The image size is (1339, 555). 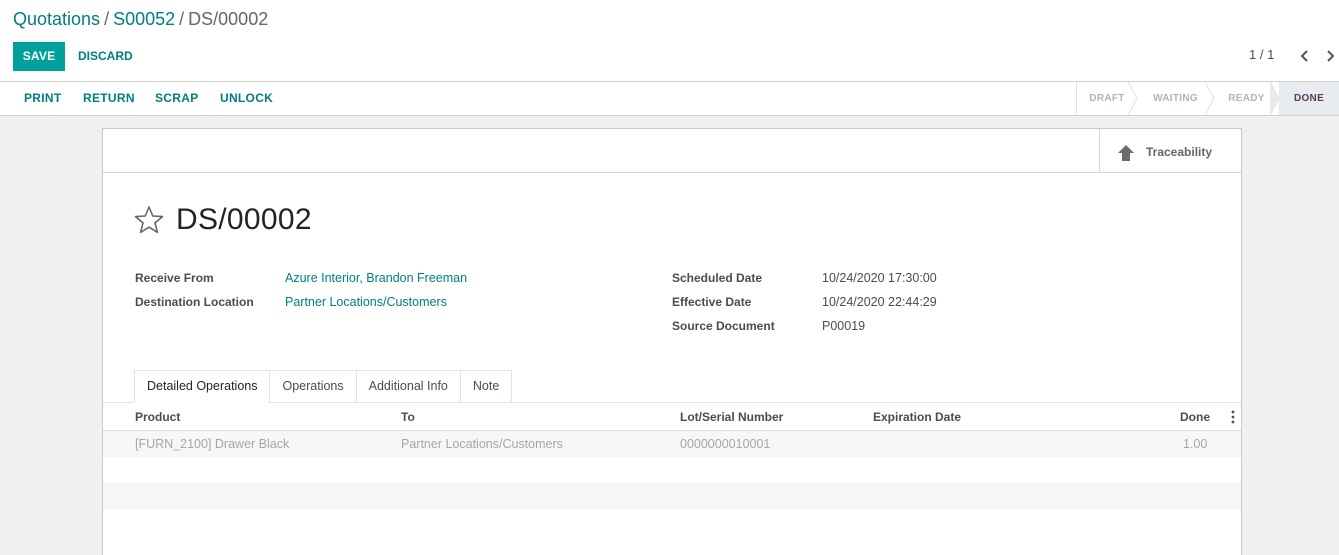 I want to click on status-step-label: DRAFT, so click(x=1107, y=98).